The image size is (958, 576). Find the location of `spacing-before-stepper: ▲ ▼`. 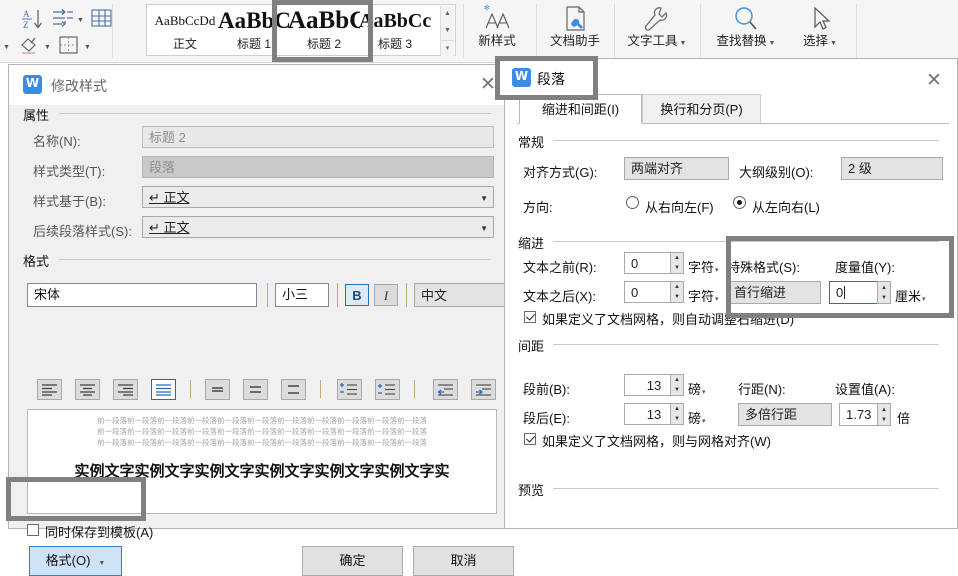

spacing-before-stepper: ▲ ▼ is located at coordinates (677, 385).